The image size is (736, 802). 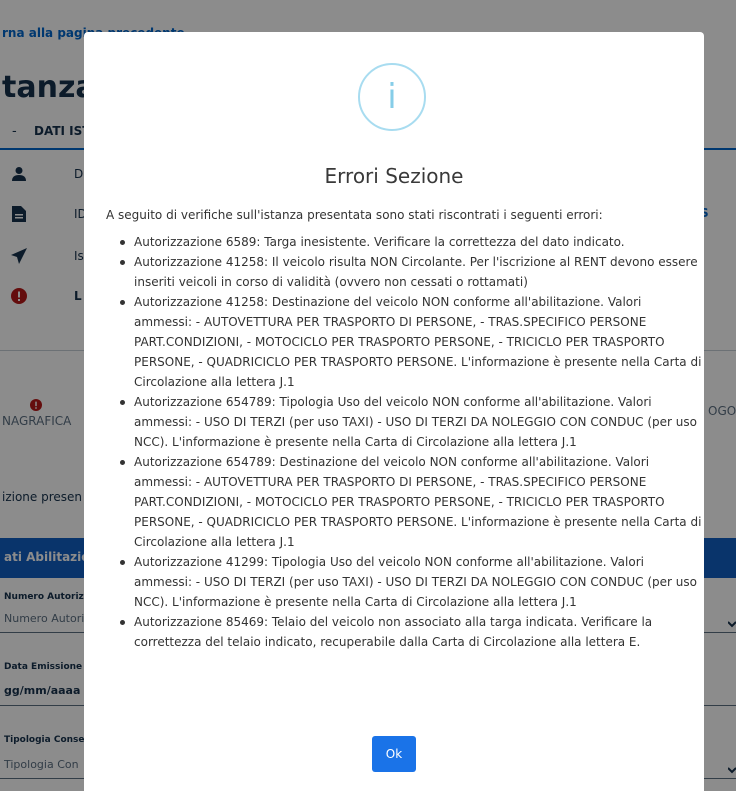 I want to click on info-icon-glyph: i, so click(x=392, y=97).